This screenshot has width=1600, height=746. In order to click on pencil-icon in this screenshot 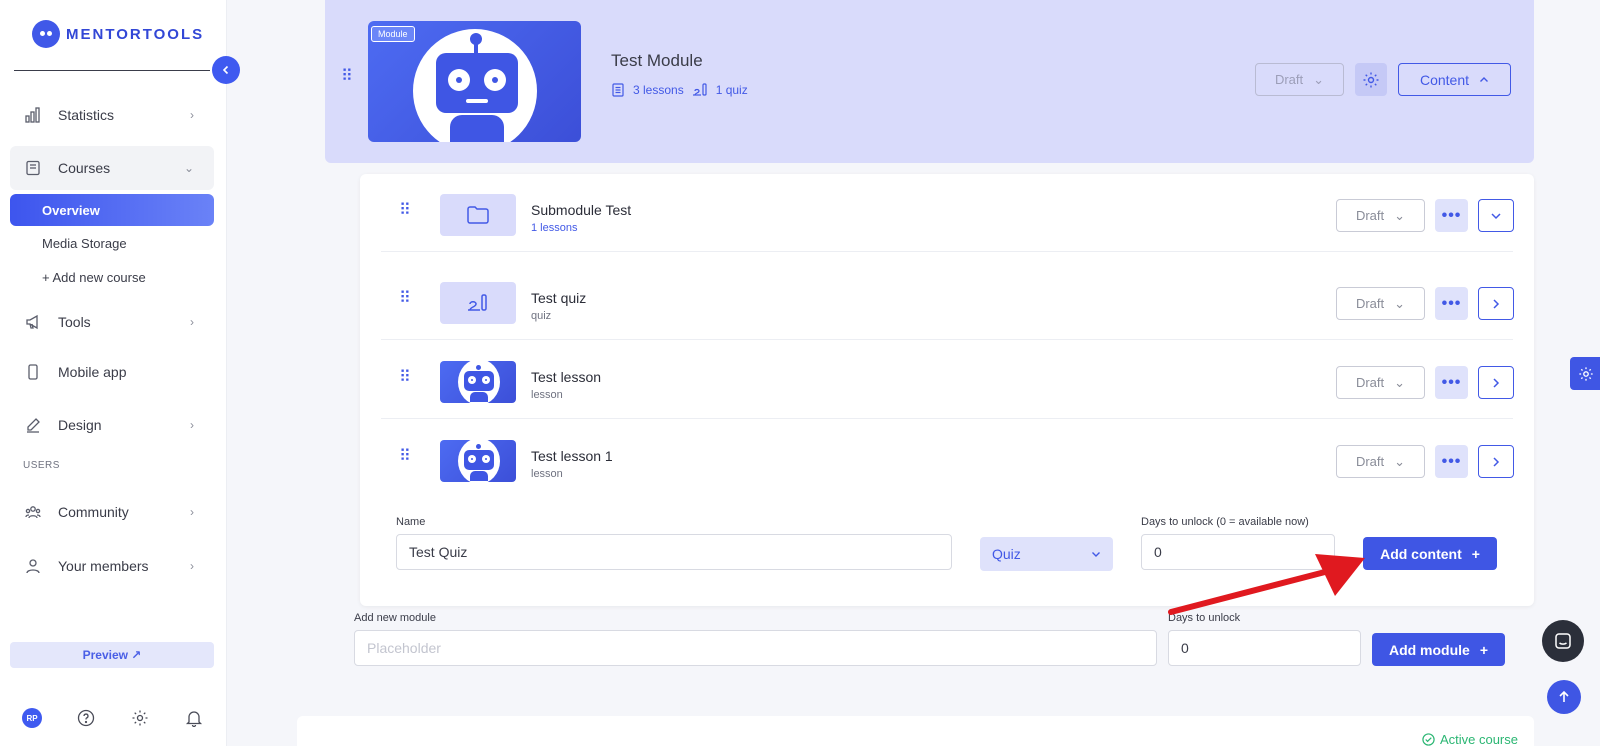, I will do `click(33, 425)`.